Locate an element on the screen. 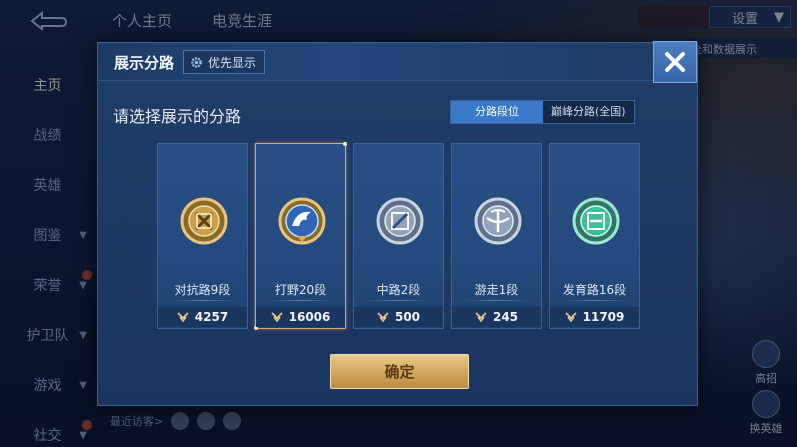  confirm-button: 确定 is located at coordinates (399, 371).